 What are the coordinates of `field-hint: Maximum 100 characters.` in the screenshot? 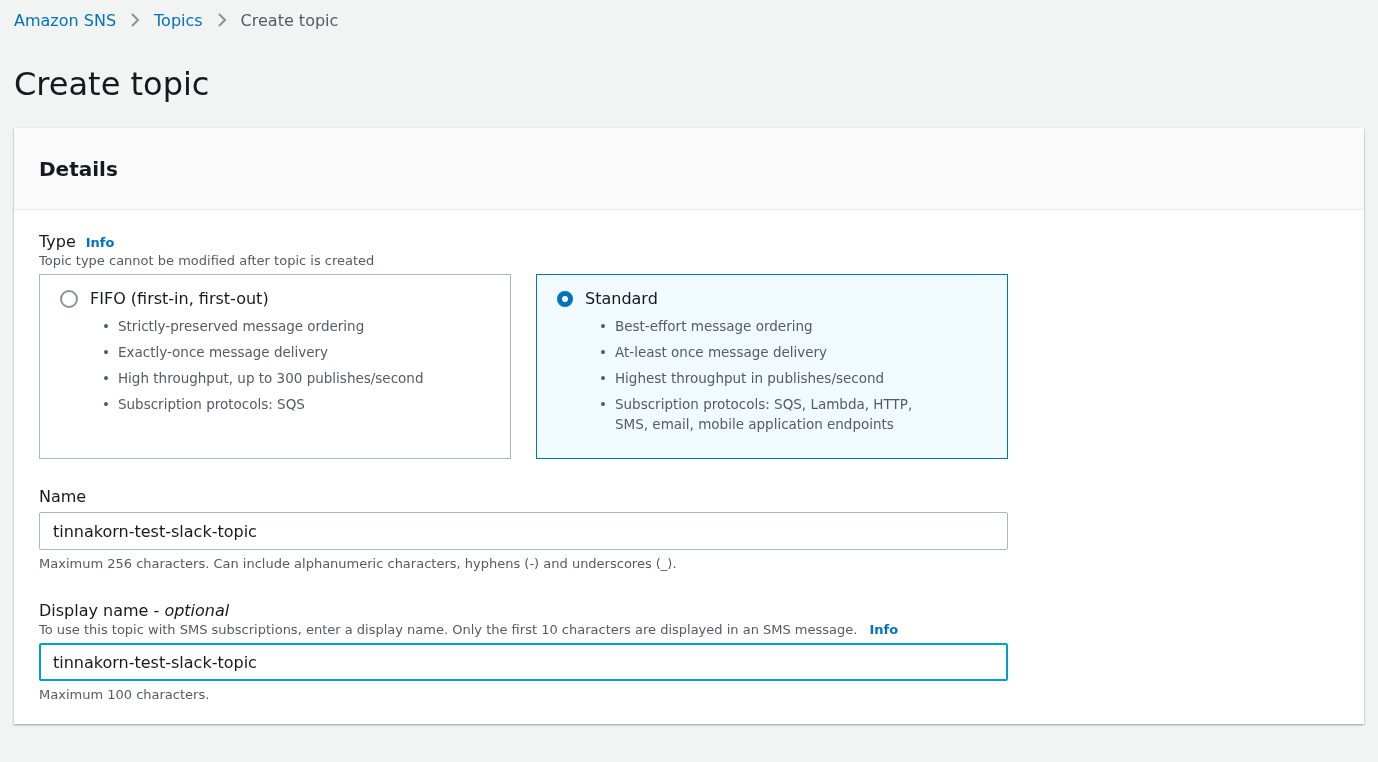 It's located at (125, 694).